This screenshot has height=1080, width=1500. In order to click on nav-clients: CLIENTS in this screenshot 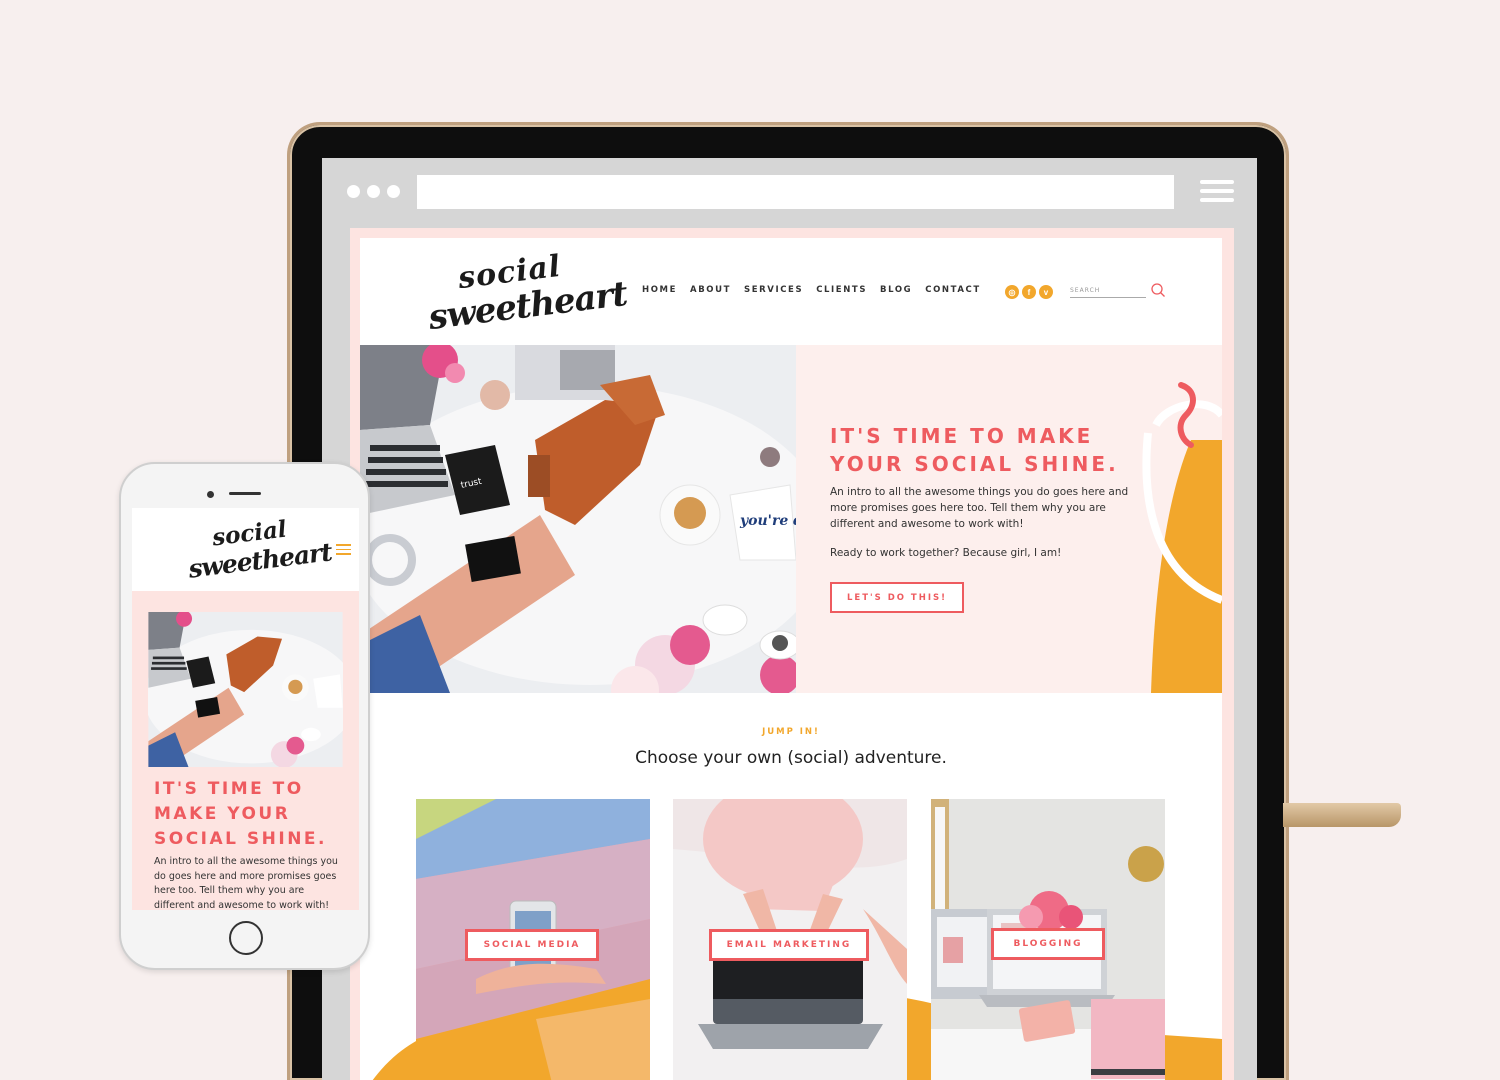, I will do `click(841, 290)`.